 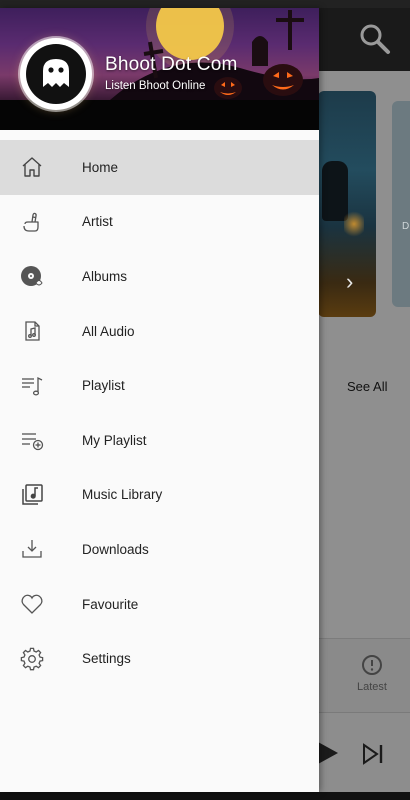 What do you see at coordinates (32, 549) in the screenshot?
I see `download-icon` at bounding box center [32, 549].